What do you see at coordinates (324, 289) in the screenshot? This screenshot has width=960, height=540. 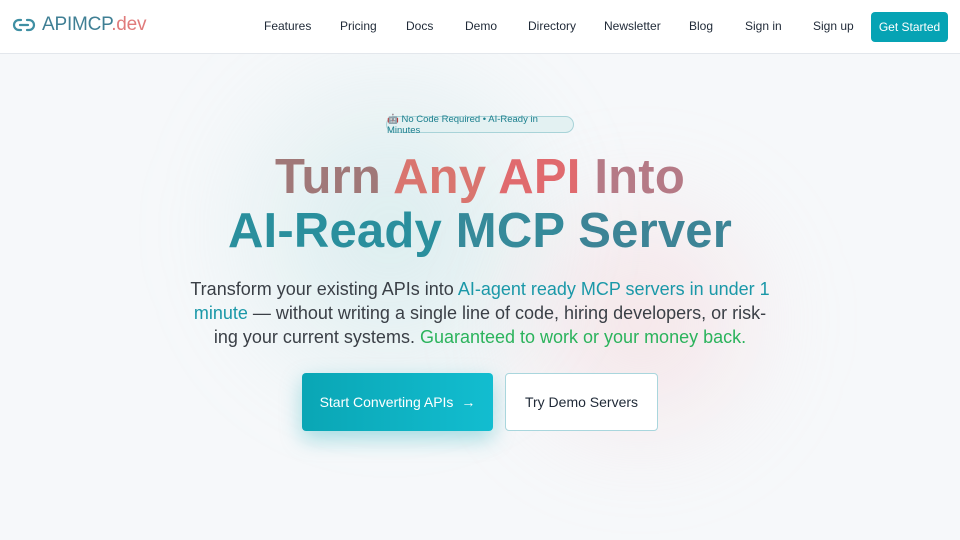 I see `subtitle-text: Transform your existing APIs into` at bounding box center [324, 289].